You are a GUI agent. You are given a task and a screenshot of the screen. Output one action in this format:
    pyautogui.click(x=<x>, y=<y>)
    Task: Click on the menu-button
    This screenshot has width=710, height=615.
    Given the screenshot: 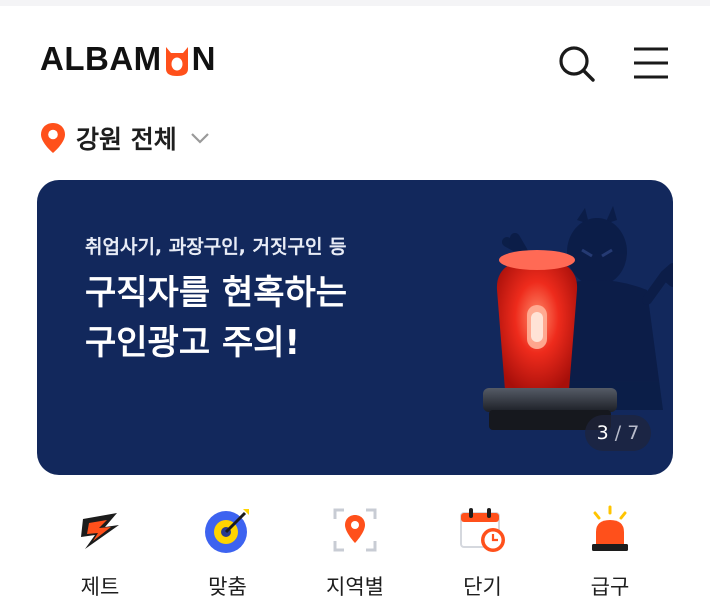 What is the action you would take?
    pyautogui.click(x=651, y=63)
    